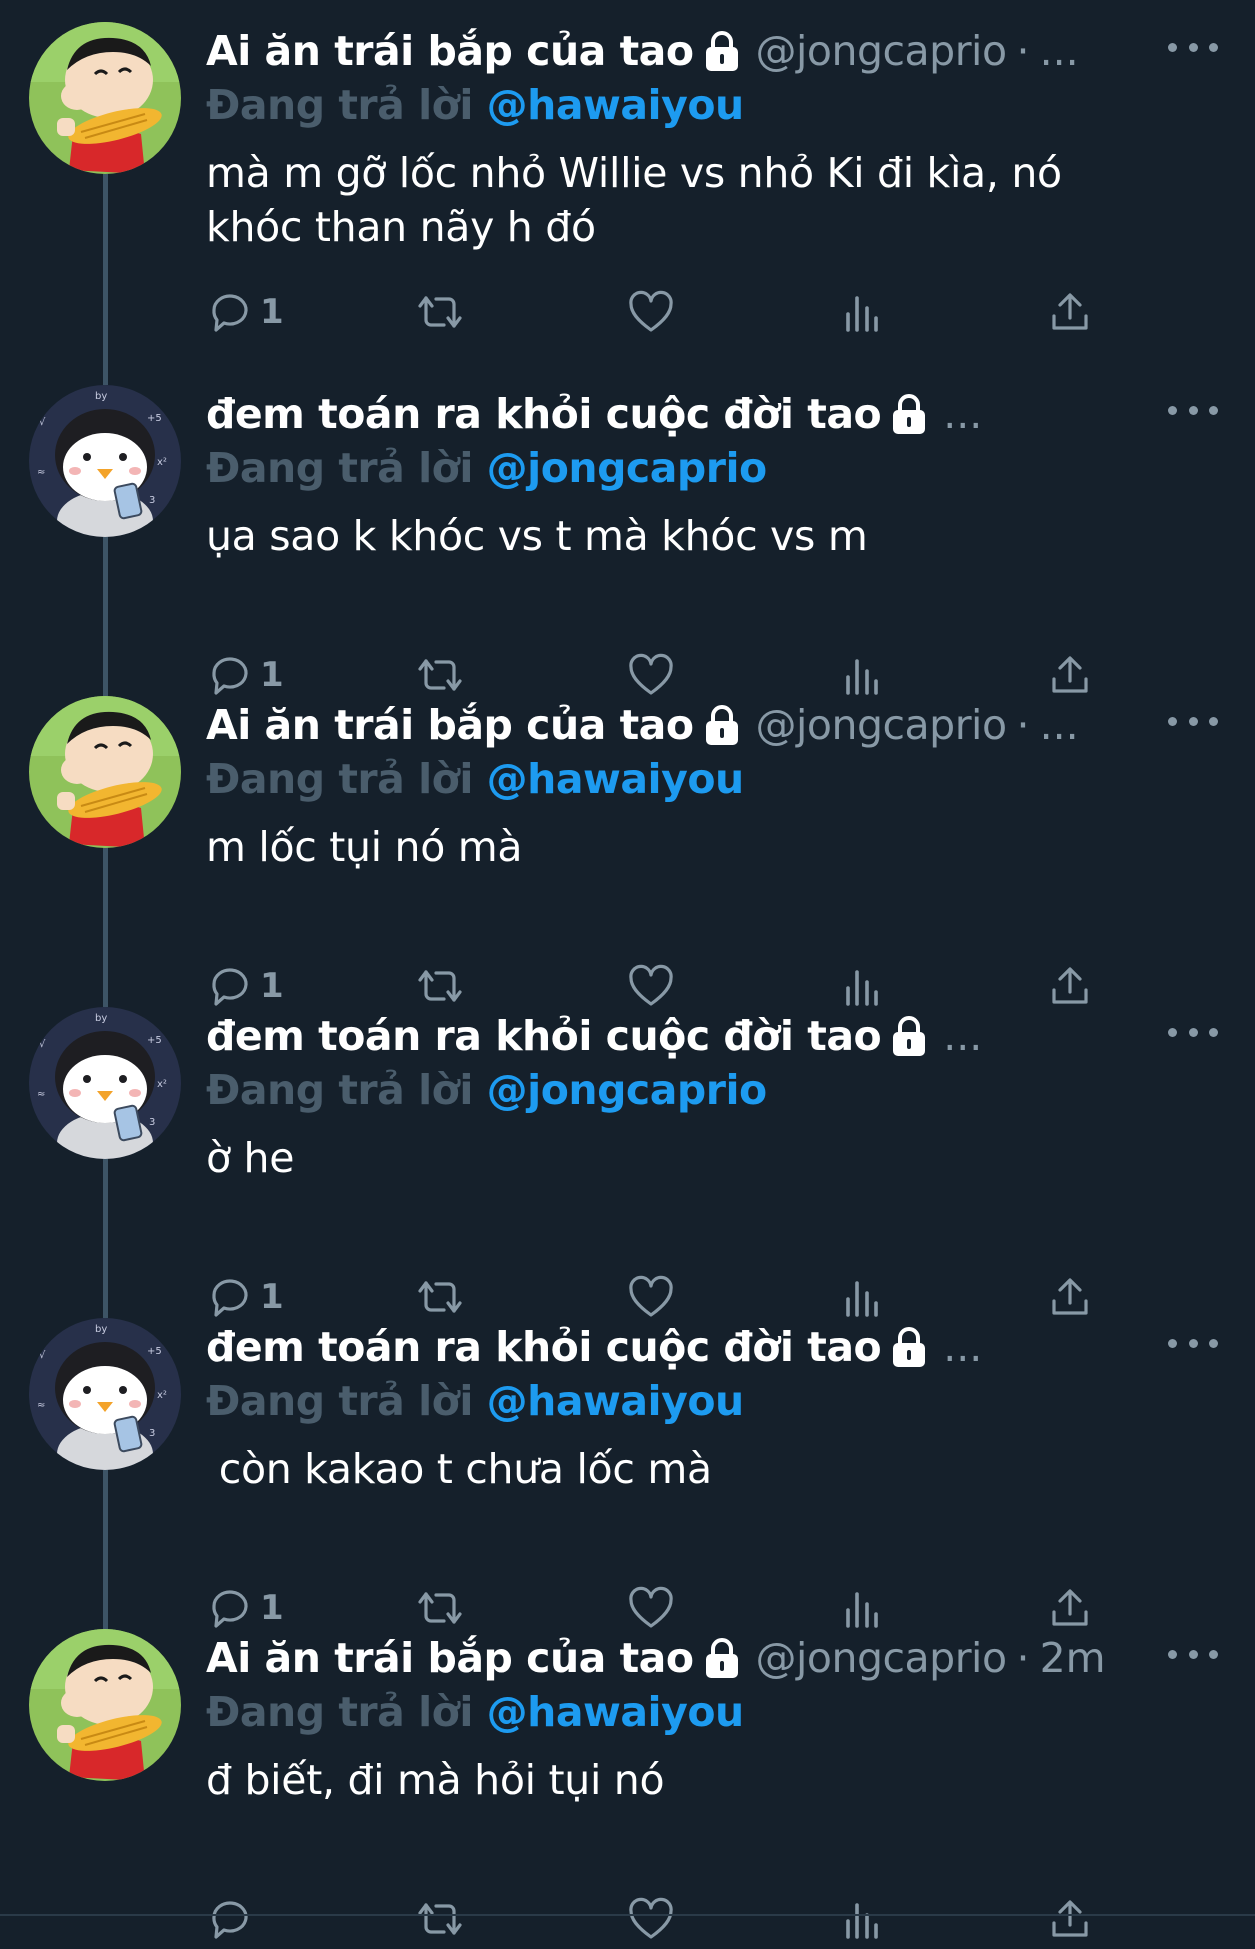 The width and height of the screenshot is (1255, 1949). What do you see at coordinates (401, 227) in the screenshot?
I see `tweet-text-line: khóc than nãy h đó` at bounding box center [401, 227].